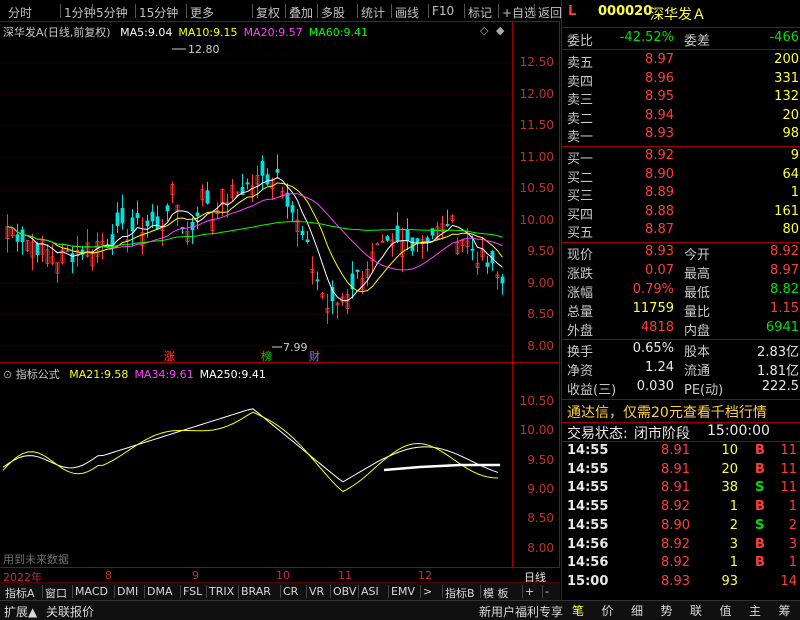  What do you see at coordinates (697, 312) in the screenshot?
I see `stat-label: 量比` at bounding box center [697, 312].